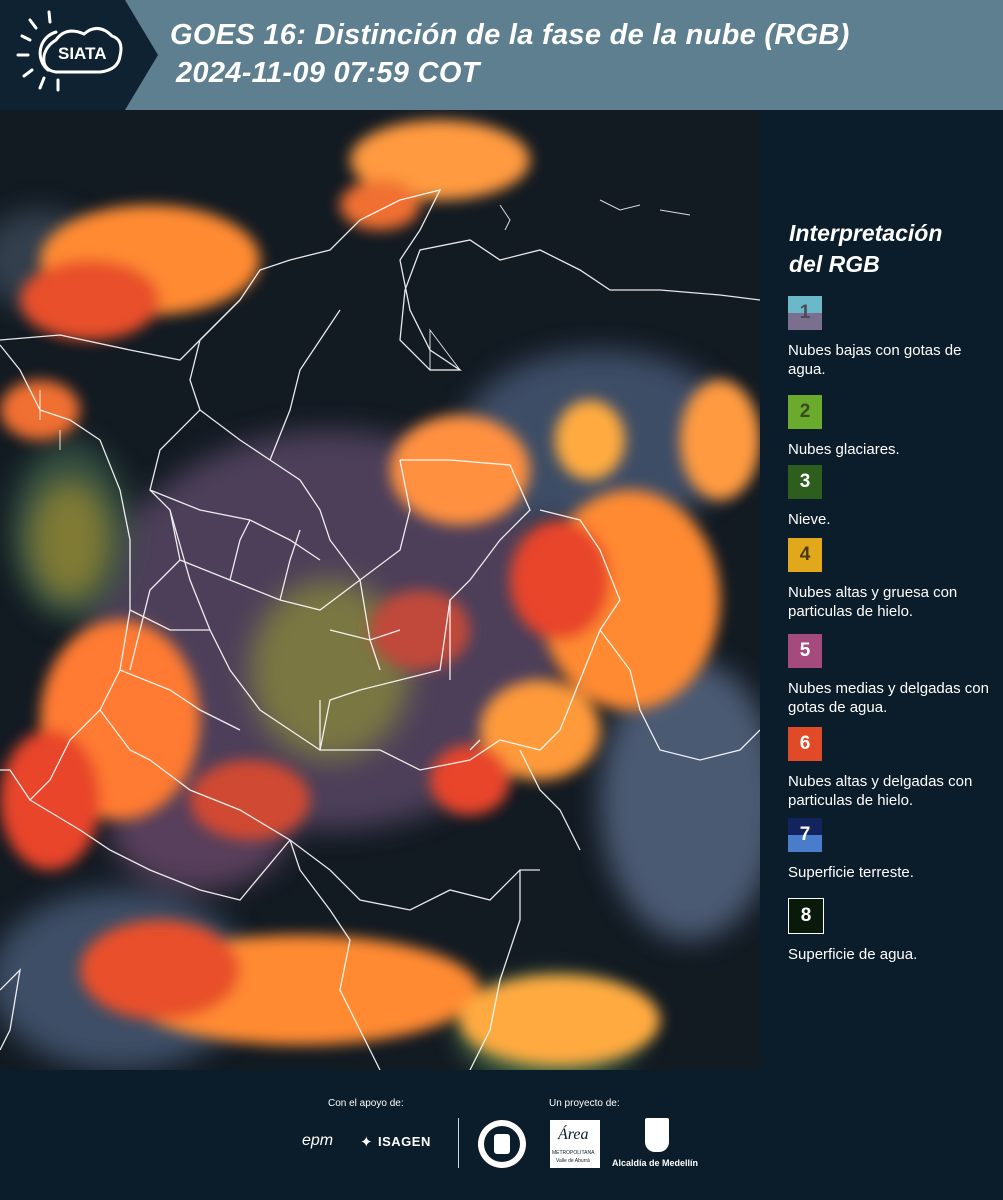 The height and width of the screenshot is (1200, 1003). What do you see at coordinates (865, 249) in the screenshot?
I see `legend-title: Interpretación del RGB` at bounding box center [865, 249].